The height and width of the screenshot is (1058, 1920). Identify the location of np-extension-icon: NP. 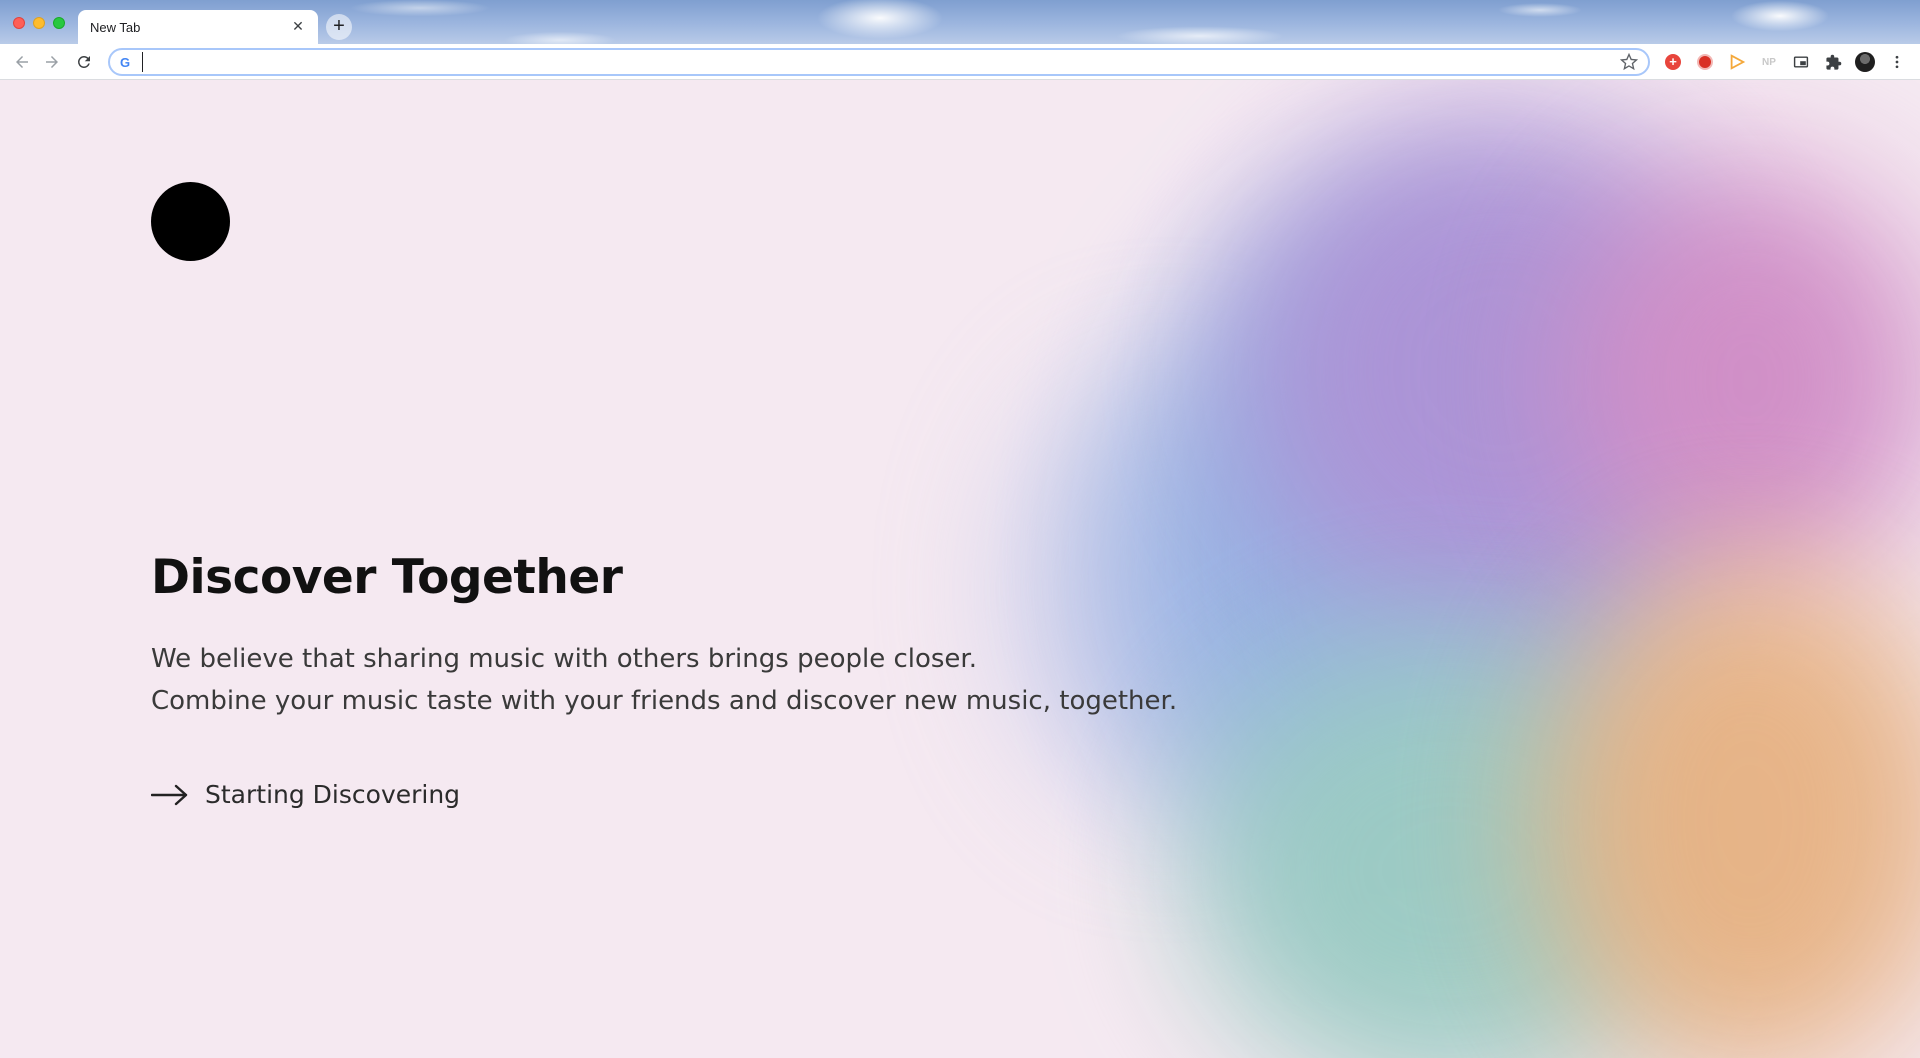
(1769, 62).